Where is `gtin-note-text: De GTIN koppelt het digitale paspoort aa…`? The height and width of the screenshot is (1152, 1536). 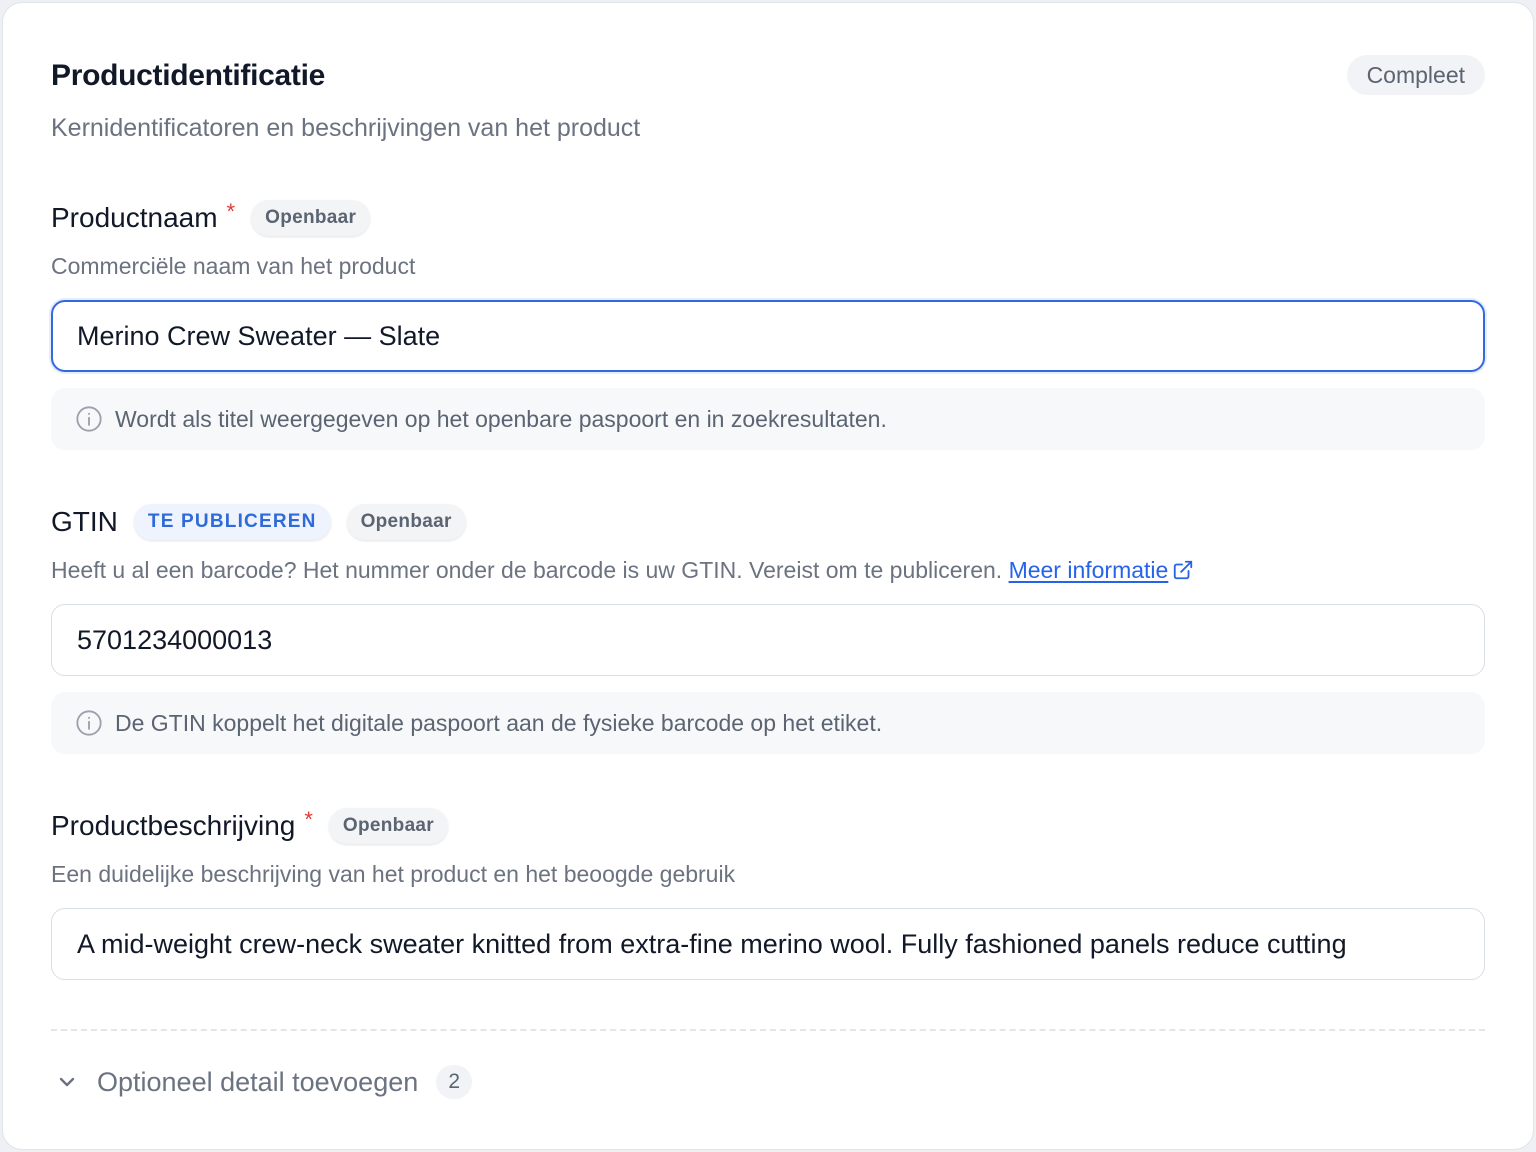
gtin-note-text: De GTIN koppelt het digitale paspoort aa… is located at coordinates (499, 722).